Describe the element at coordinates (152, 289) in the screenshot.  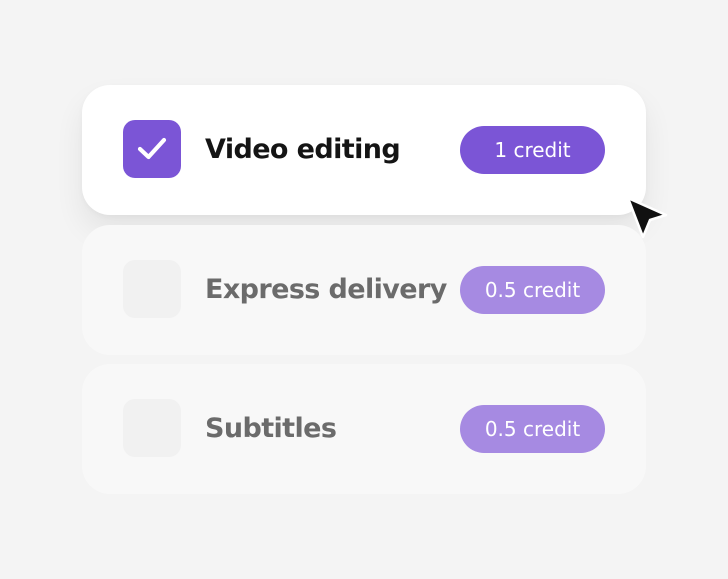
I see `express-delivery-checkbox` at that location.